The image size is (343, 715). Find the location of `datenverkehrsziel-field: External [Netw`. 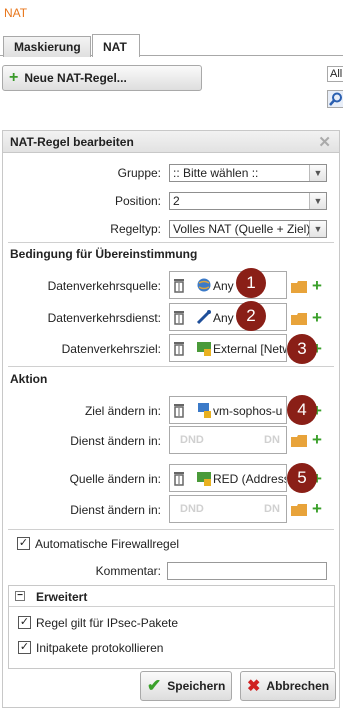

datenverkehrsziel-field: External [Netw is located at coordinates (228, 348).